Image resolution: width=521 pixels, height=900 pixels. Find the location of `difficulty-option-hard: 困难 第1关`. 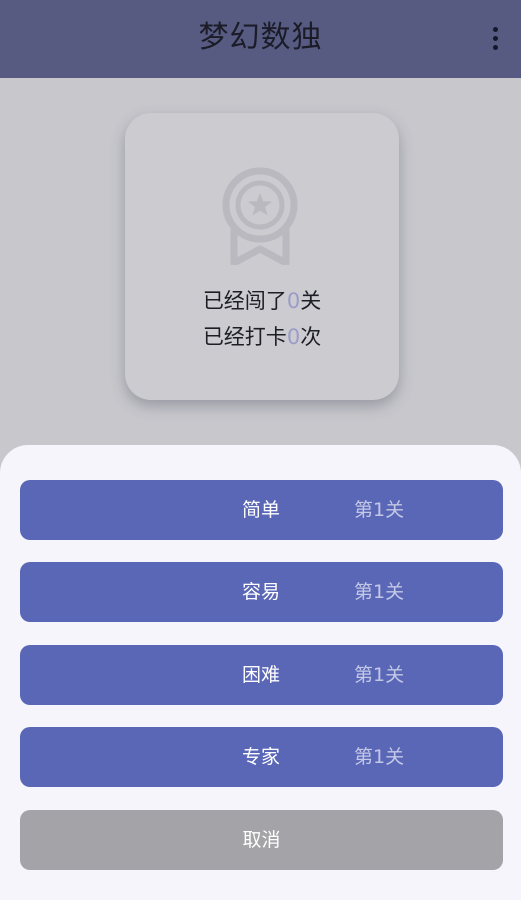

difficulty-option-hard: 困难 第1关 is located at coordinates (261, 675).